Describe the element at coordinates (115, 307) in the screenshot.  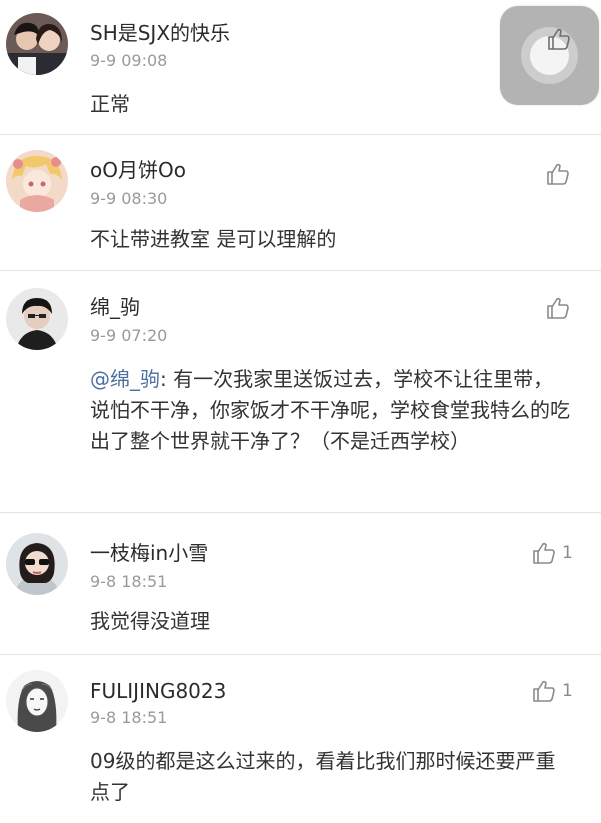
I see `comment-author: 绵_驹` at that location.